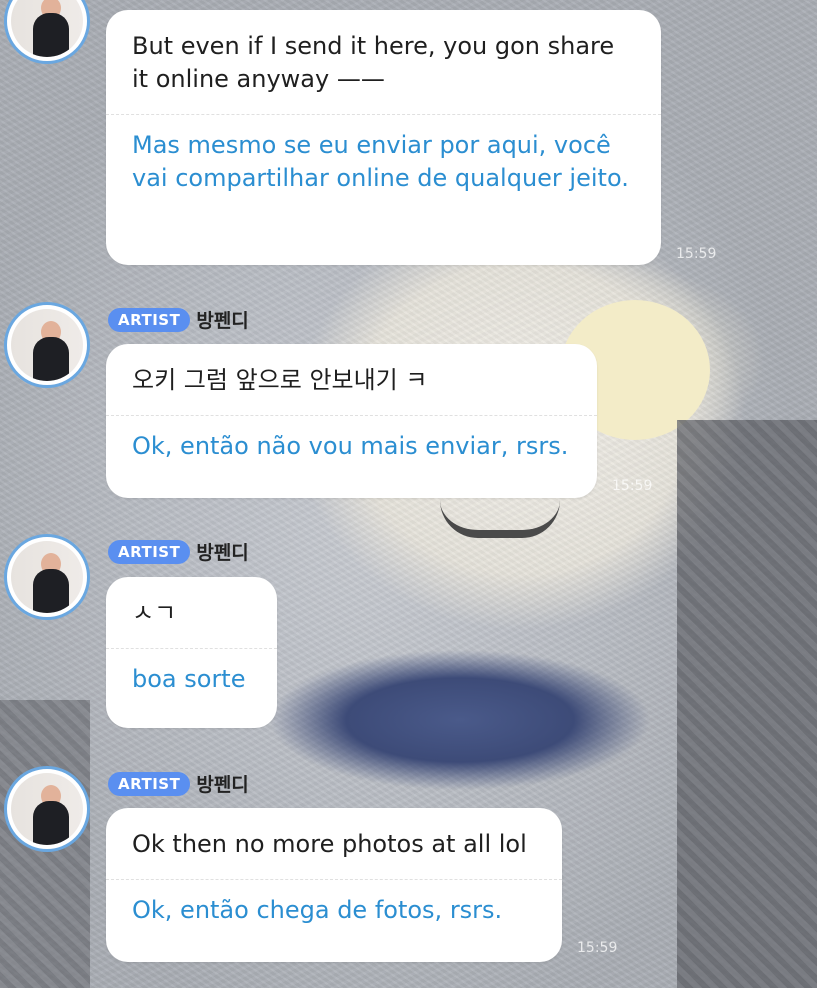  I want to click on background-floor, so click(747, 704).